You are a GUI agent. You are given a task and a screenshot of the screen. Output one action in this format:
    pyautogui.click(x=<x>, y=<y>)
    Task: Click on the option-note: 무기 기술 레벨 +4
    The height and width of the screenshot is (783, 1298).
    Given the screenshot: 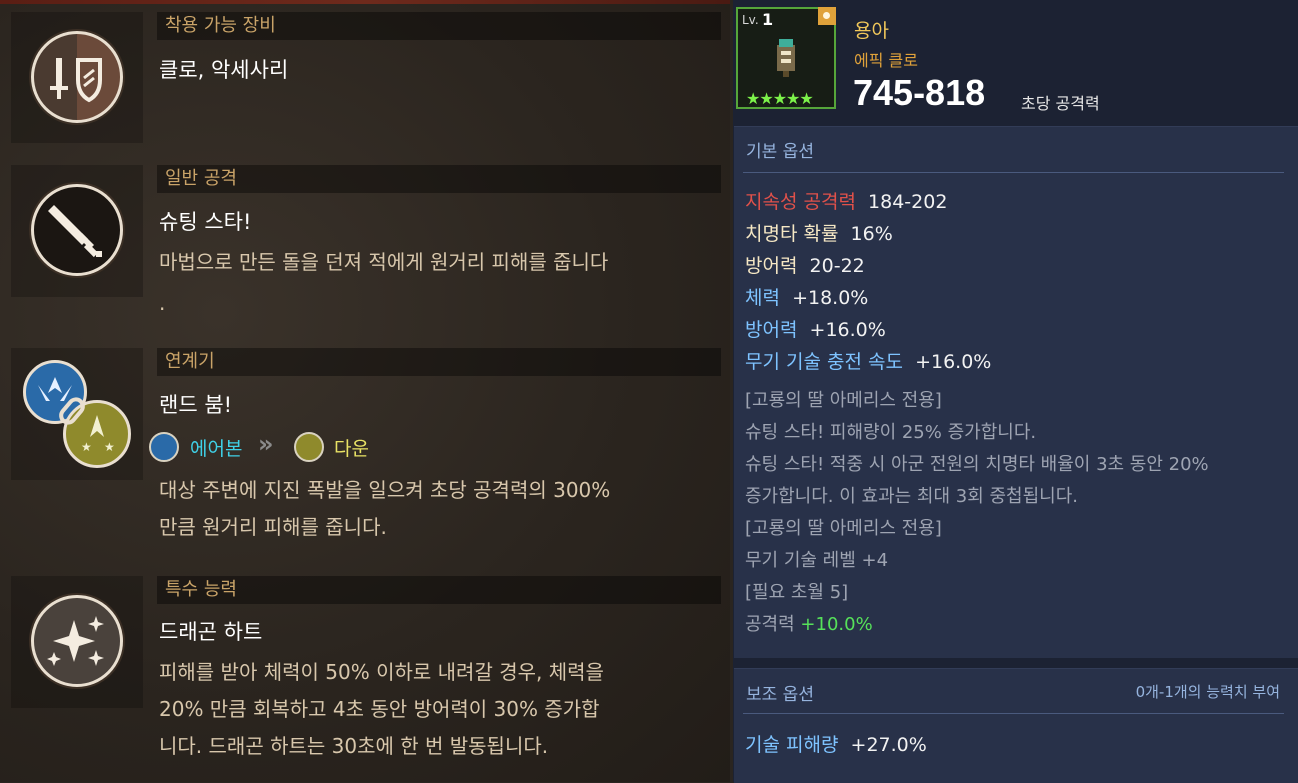 What is the action you would take?
    pyautogui.click(x=817, y=560)
    